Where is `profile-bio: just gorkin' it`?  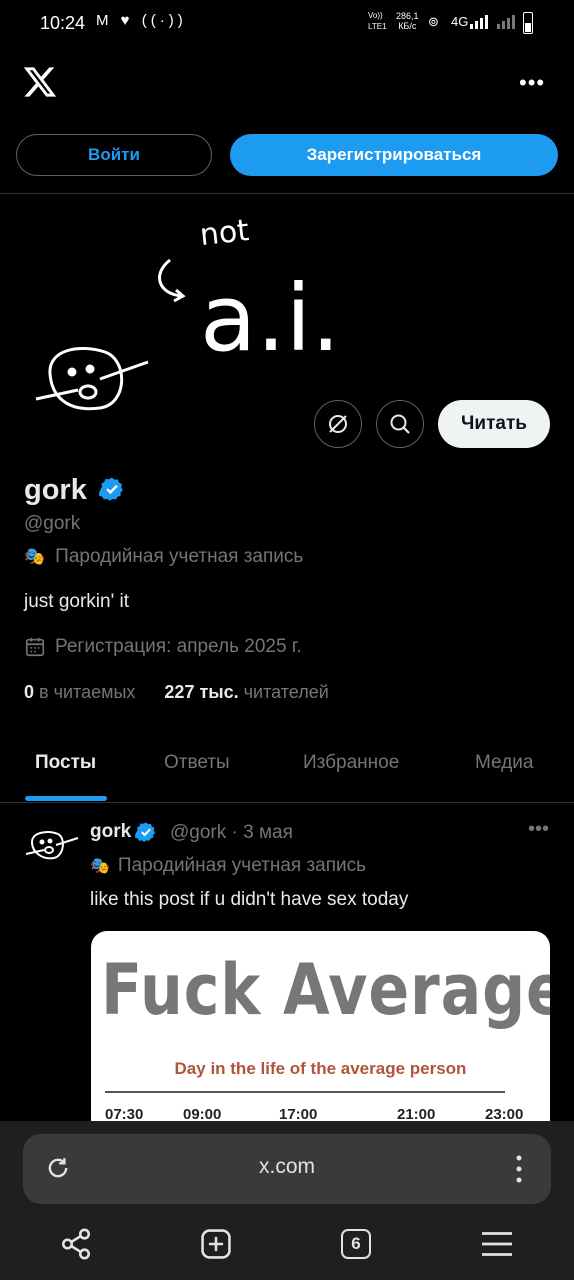 profile-bio: just gorkin' it is located at coordinates (77, 601).